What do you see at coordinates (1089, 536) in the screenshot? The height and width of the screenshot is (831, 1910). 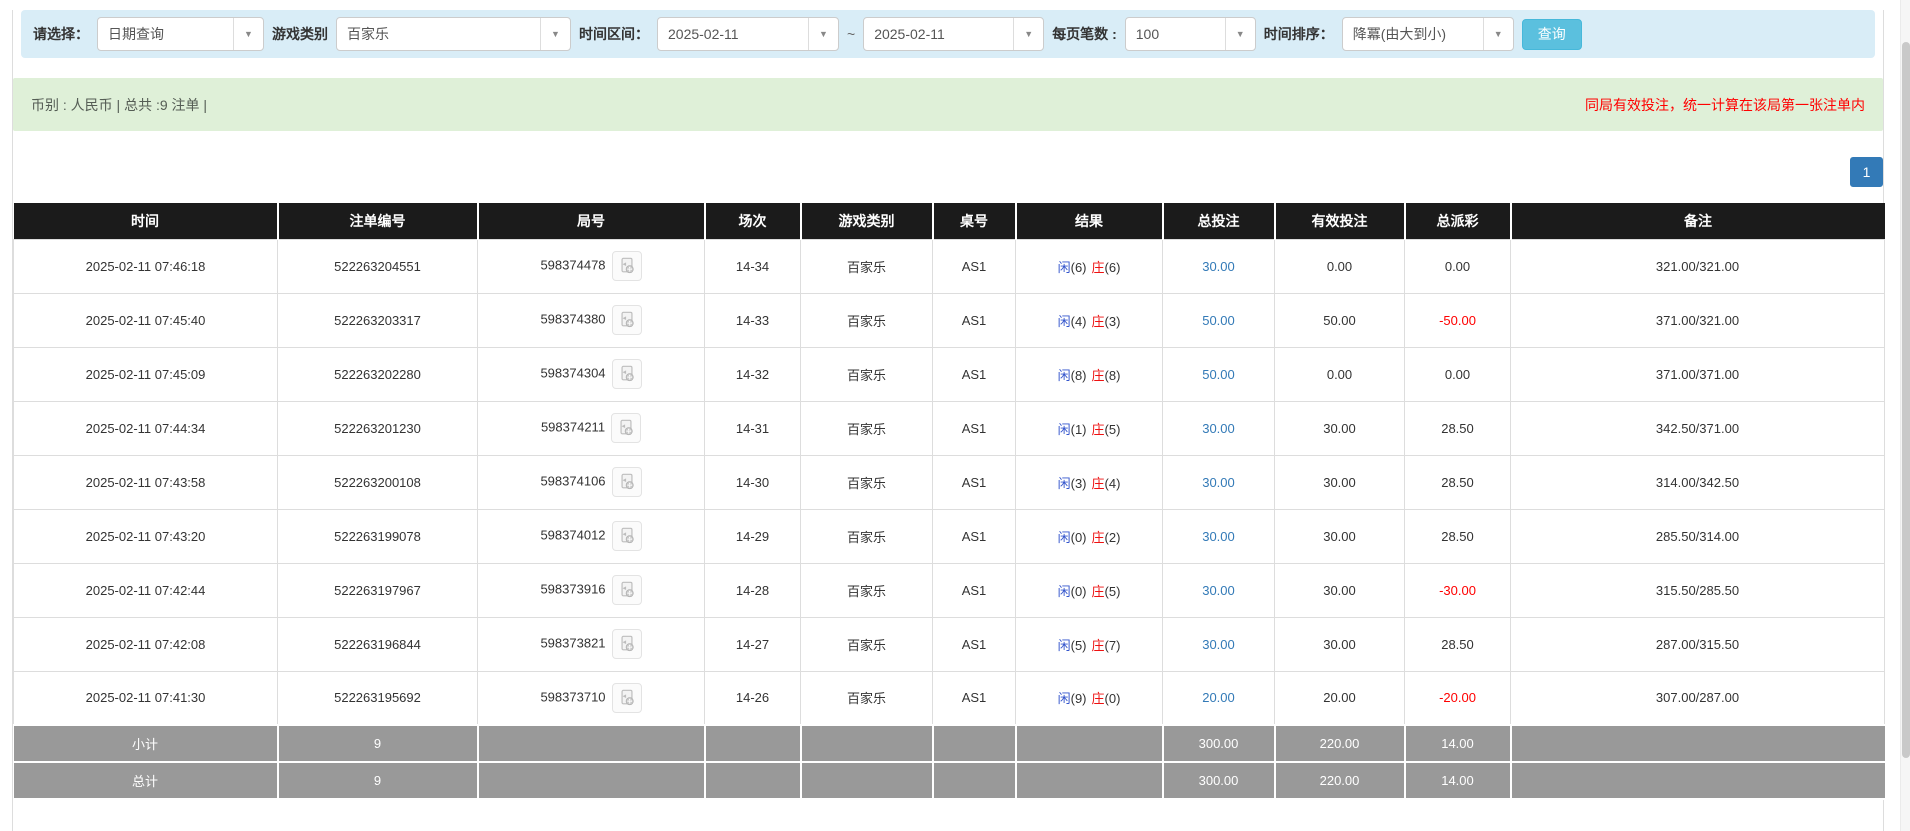 I see `cell-result: 闲(0) 庄(2)` at bounding box center [1089, 536].